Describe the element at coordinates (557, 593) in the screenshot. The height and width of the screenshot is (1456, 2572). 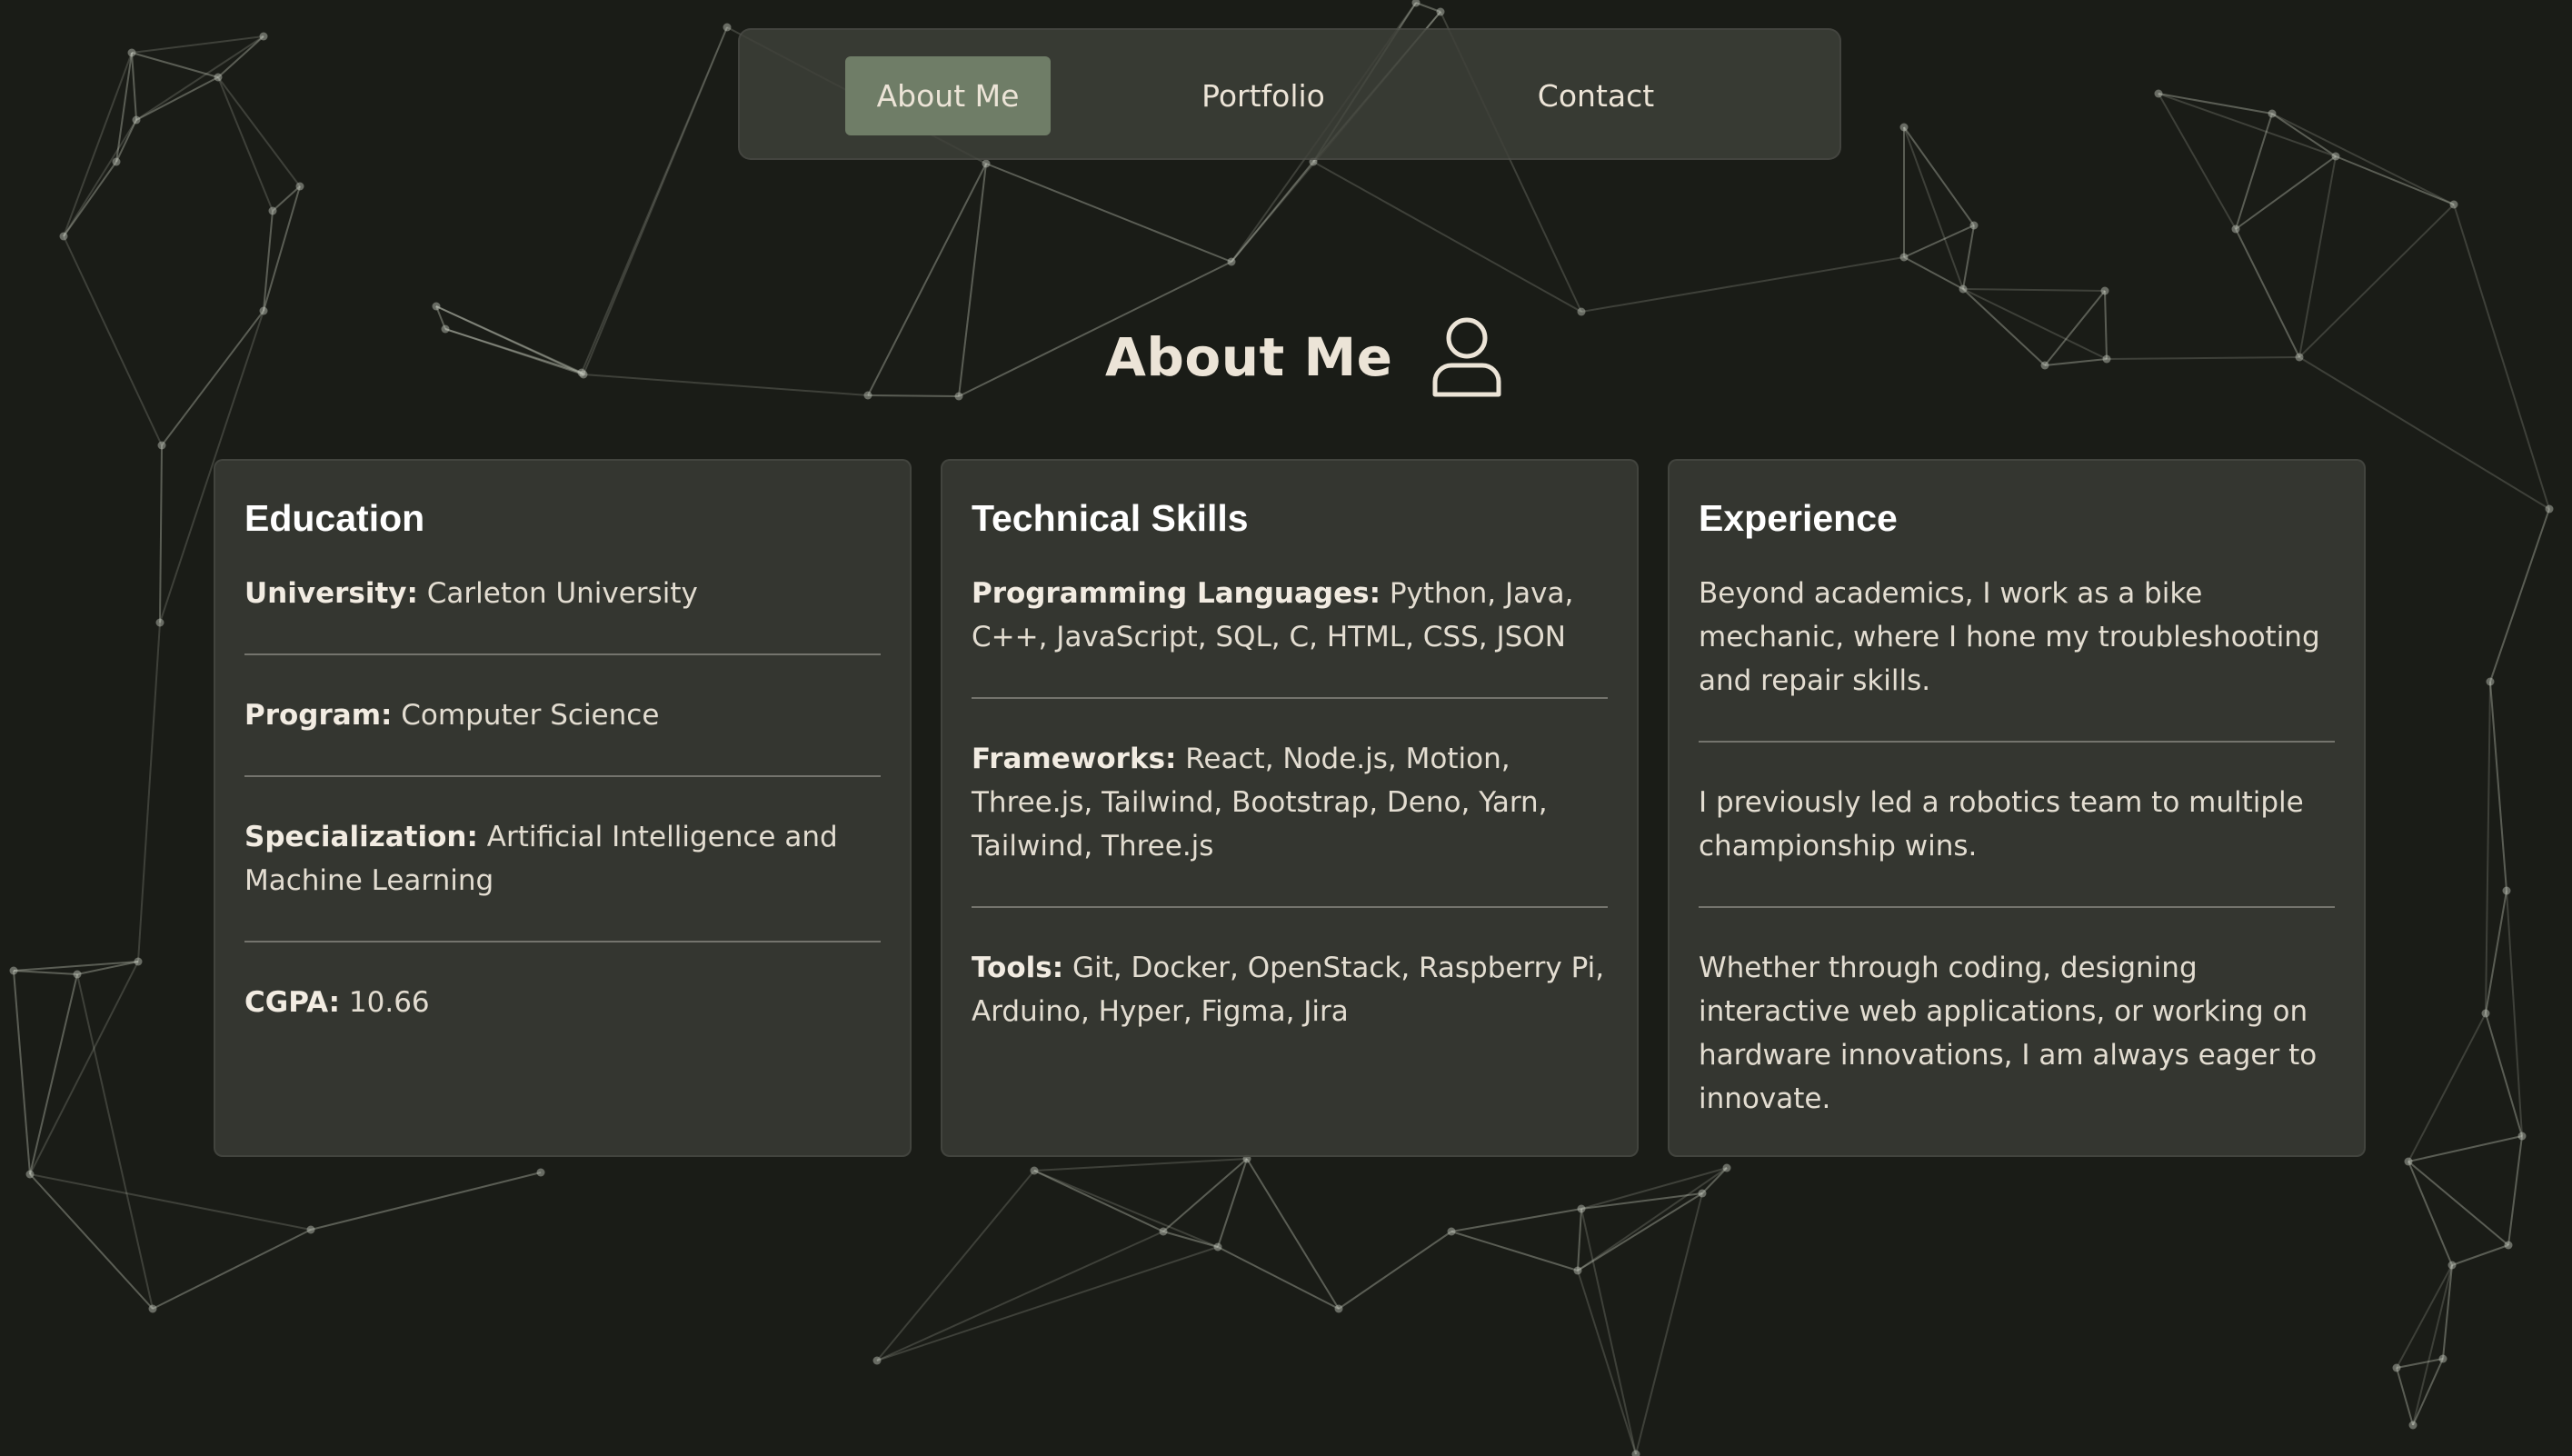
I see `entry-value: Carleton University` at that location.